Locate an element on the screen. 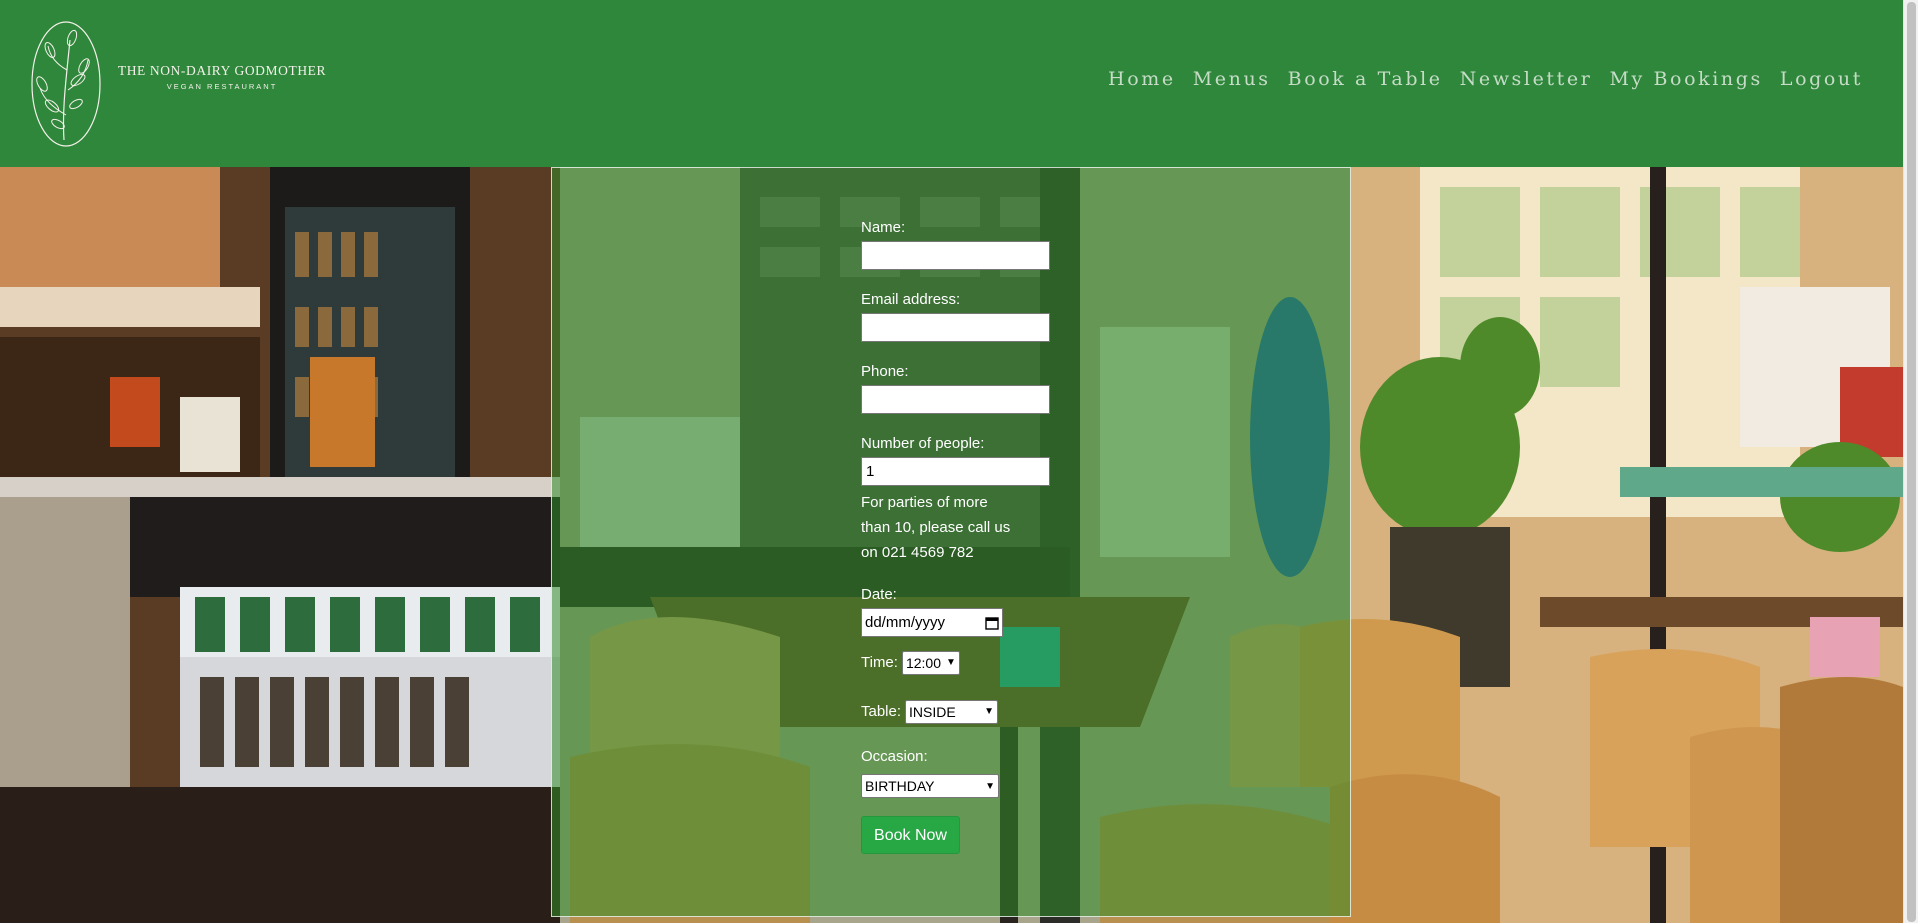 This screenshot has width=1918, height=923. book-now-button: Book Now is located at coordinates (910, 835).